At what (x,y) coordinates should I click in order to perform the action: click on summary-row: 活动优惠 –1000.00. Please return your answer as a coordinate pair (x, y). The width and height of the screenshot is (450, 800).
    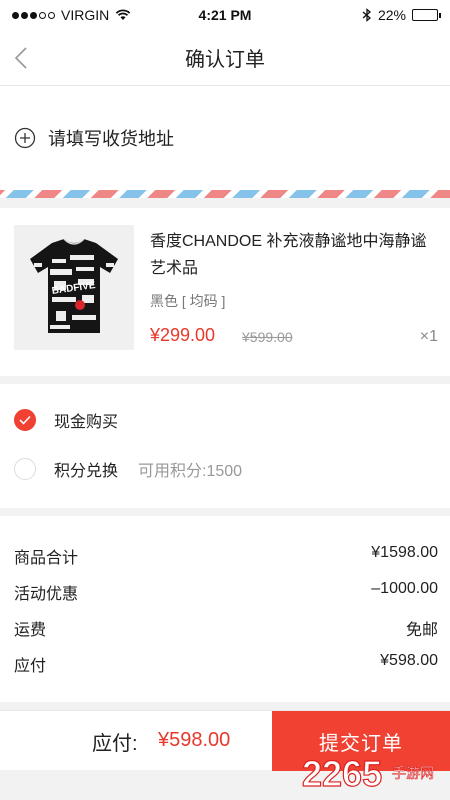
    Looking at the image, I should click on (226, 592).